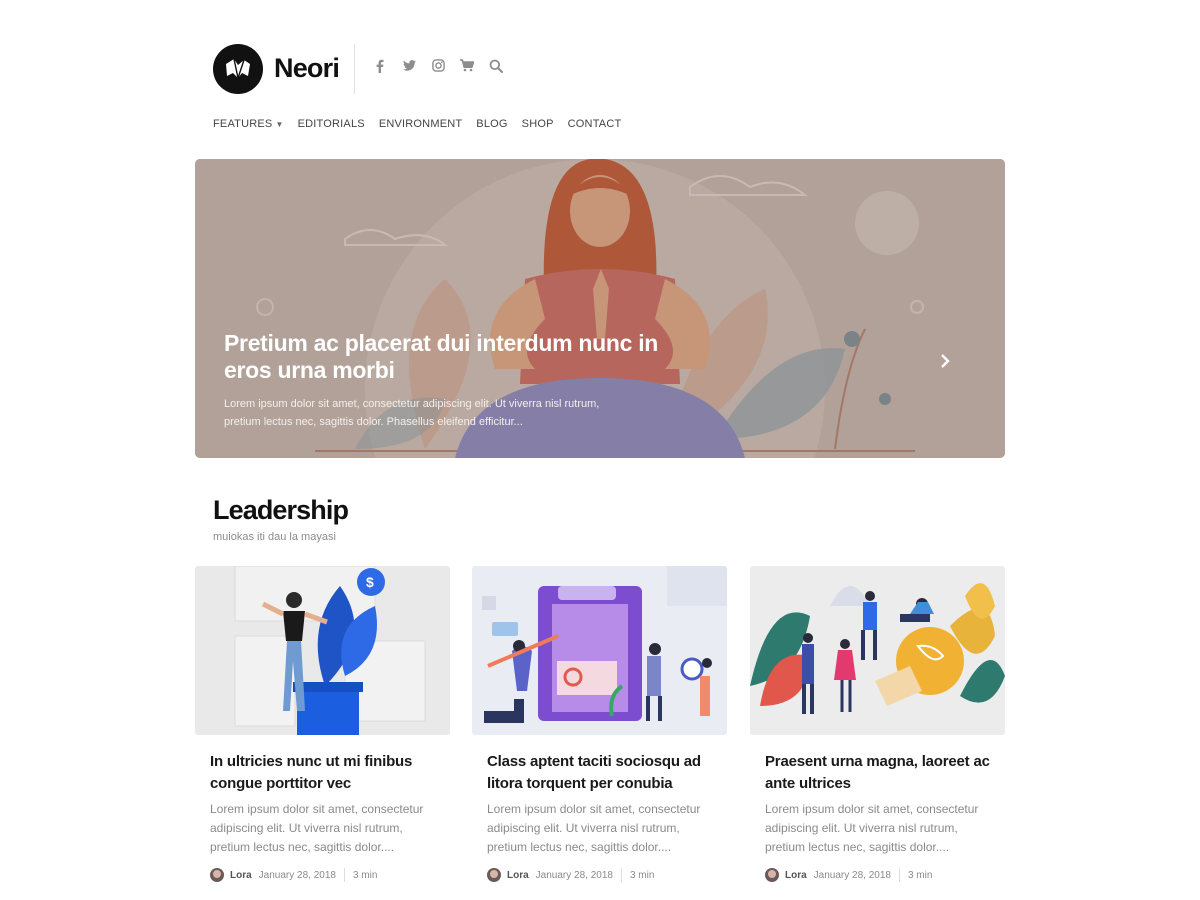 The image size is (1200, 900). I want to click on site-header: Neori, so click(613, 69).